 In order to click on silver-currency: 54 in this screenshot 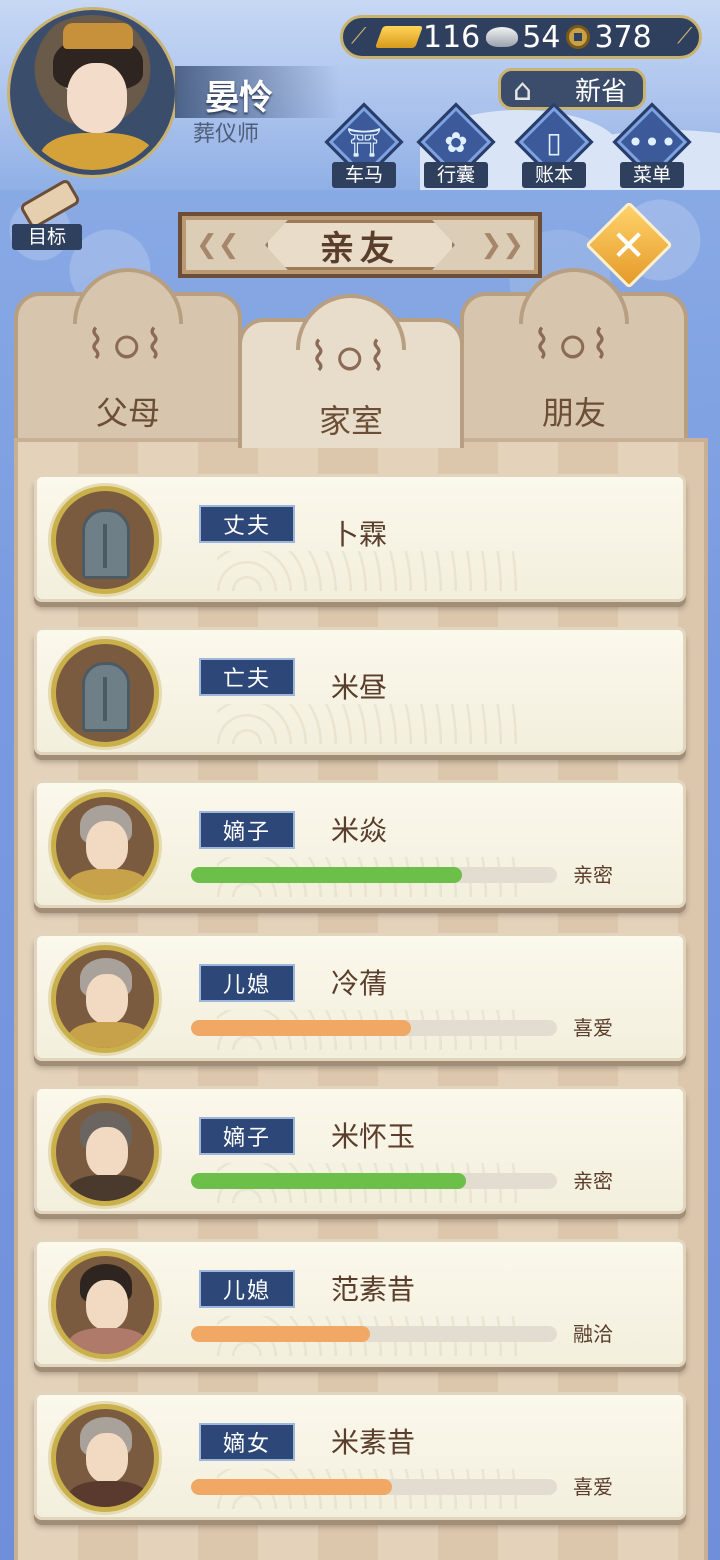, I will do `click(523, 37)`.